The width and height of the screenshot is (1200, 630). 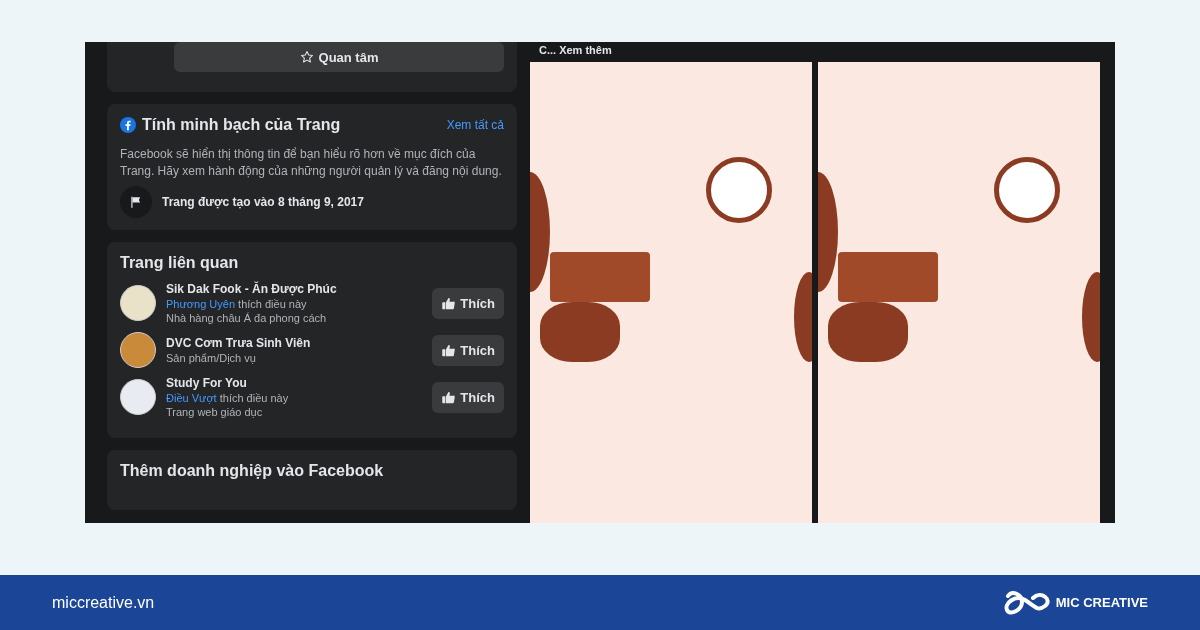 What do you see at coordinates (211, 358) in the screenshot?
I see `page-category-text: Sản phẩm/Dịch vụ` at bounding box center [211, 358].